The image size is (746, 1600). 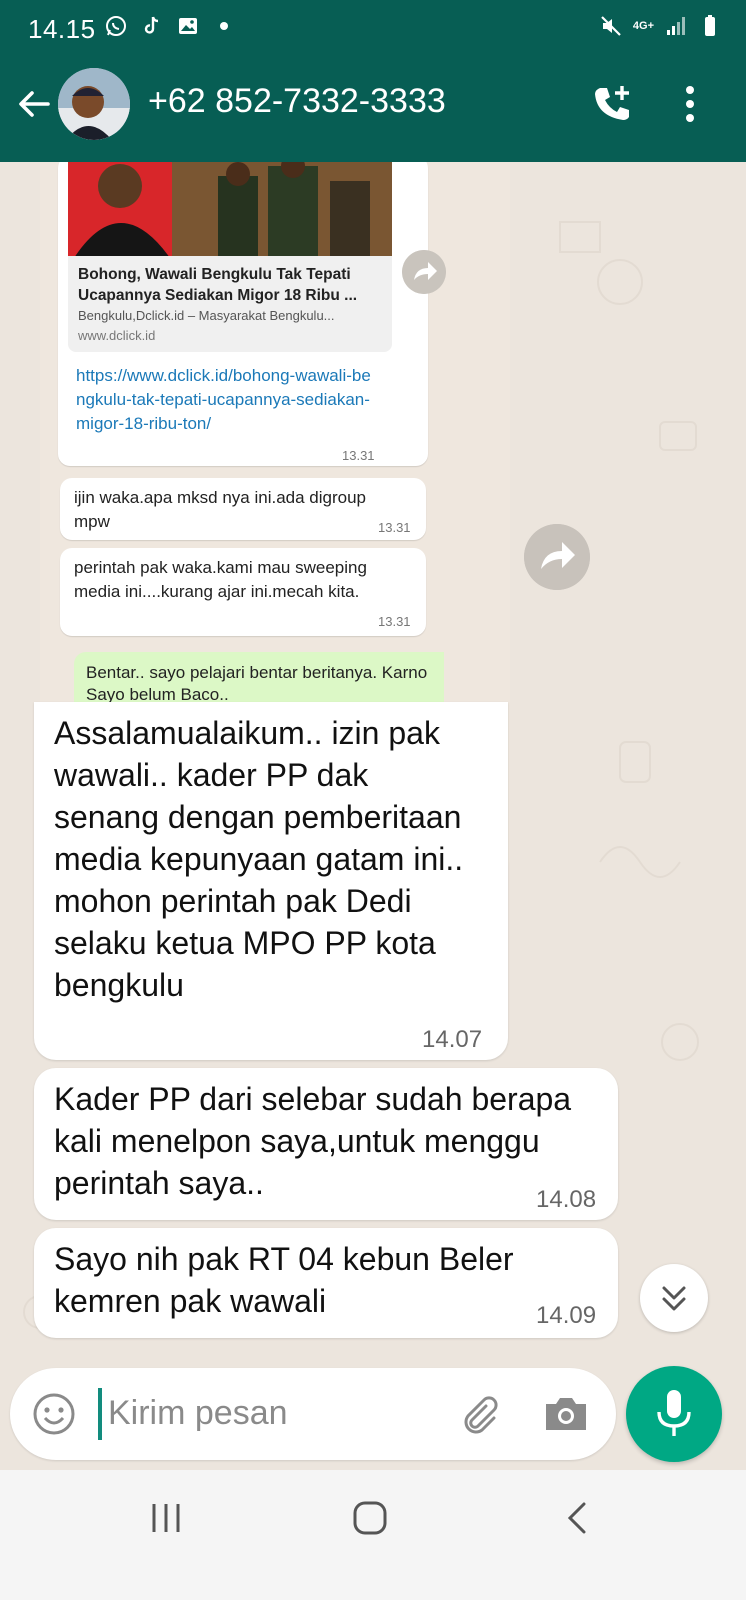 I want to click on emoji-icon, so click(x=54, y=1414).